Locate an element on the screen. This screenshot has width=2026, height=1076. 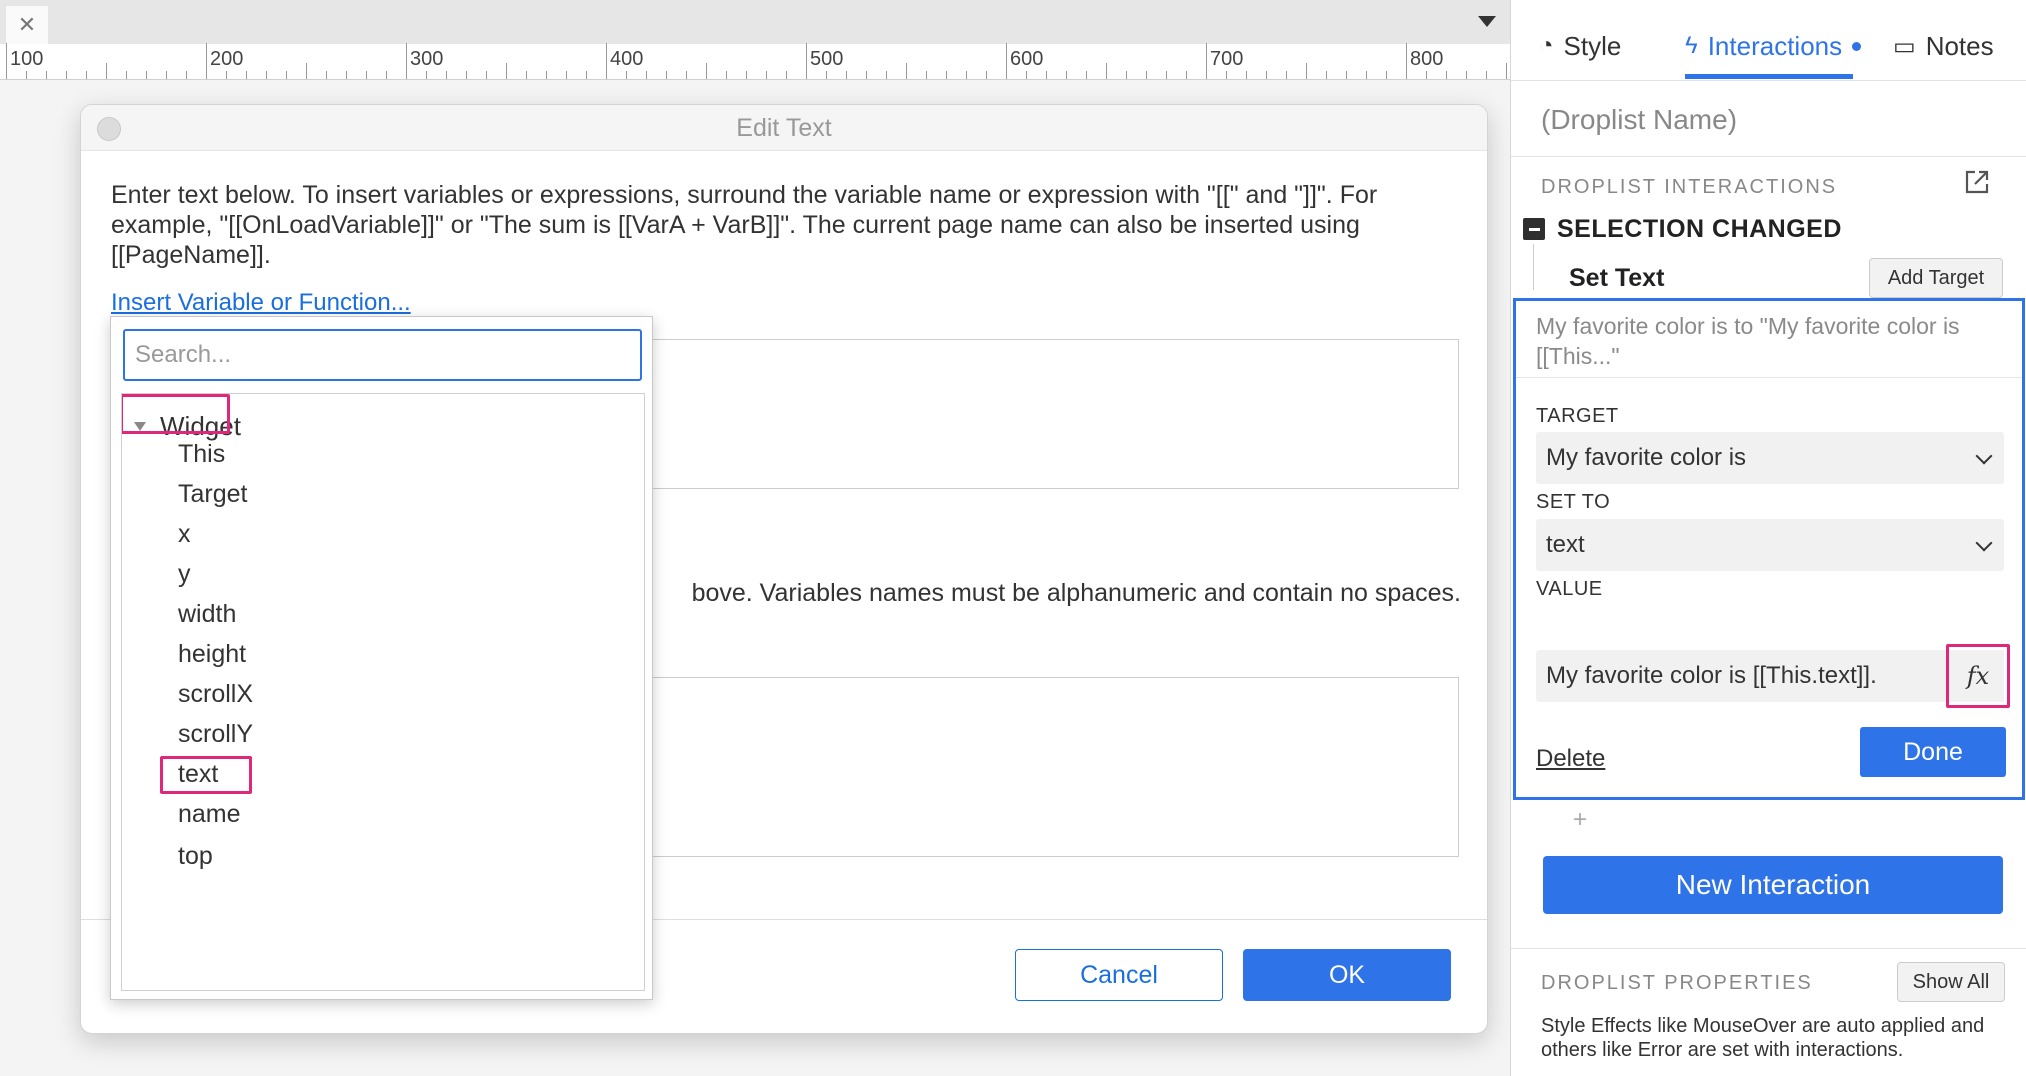
set-to-value: text is located at coordinates (1565, 544).